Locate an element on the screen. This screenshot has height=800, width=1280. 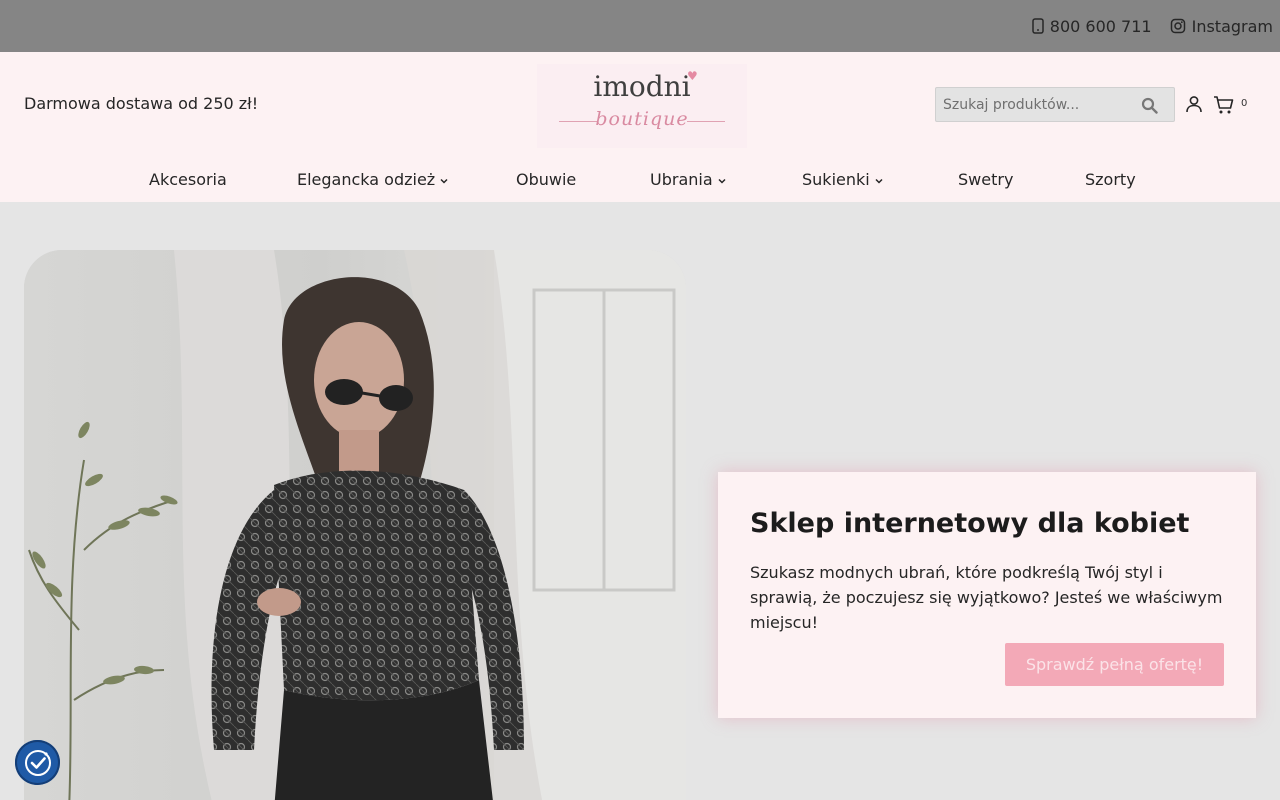
logo-divider is located at coordinates (706, 121).